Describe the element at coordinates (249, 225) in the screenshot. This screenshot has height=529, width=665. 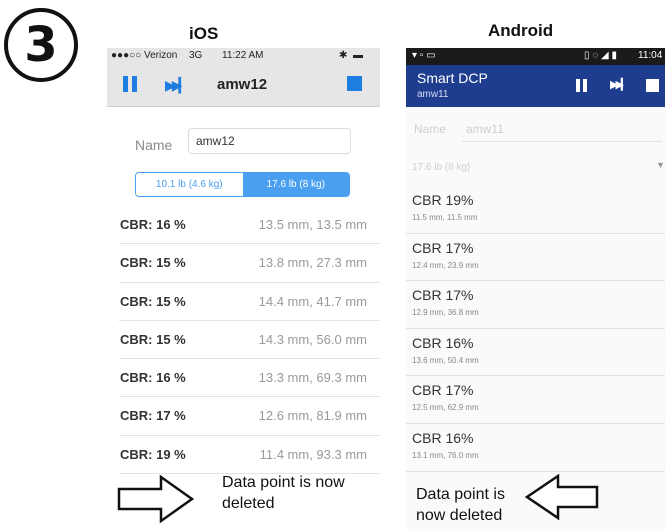
I see `list-item: CBR: 16 % 13.5 mm, 13.5 mm` at that location.